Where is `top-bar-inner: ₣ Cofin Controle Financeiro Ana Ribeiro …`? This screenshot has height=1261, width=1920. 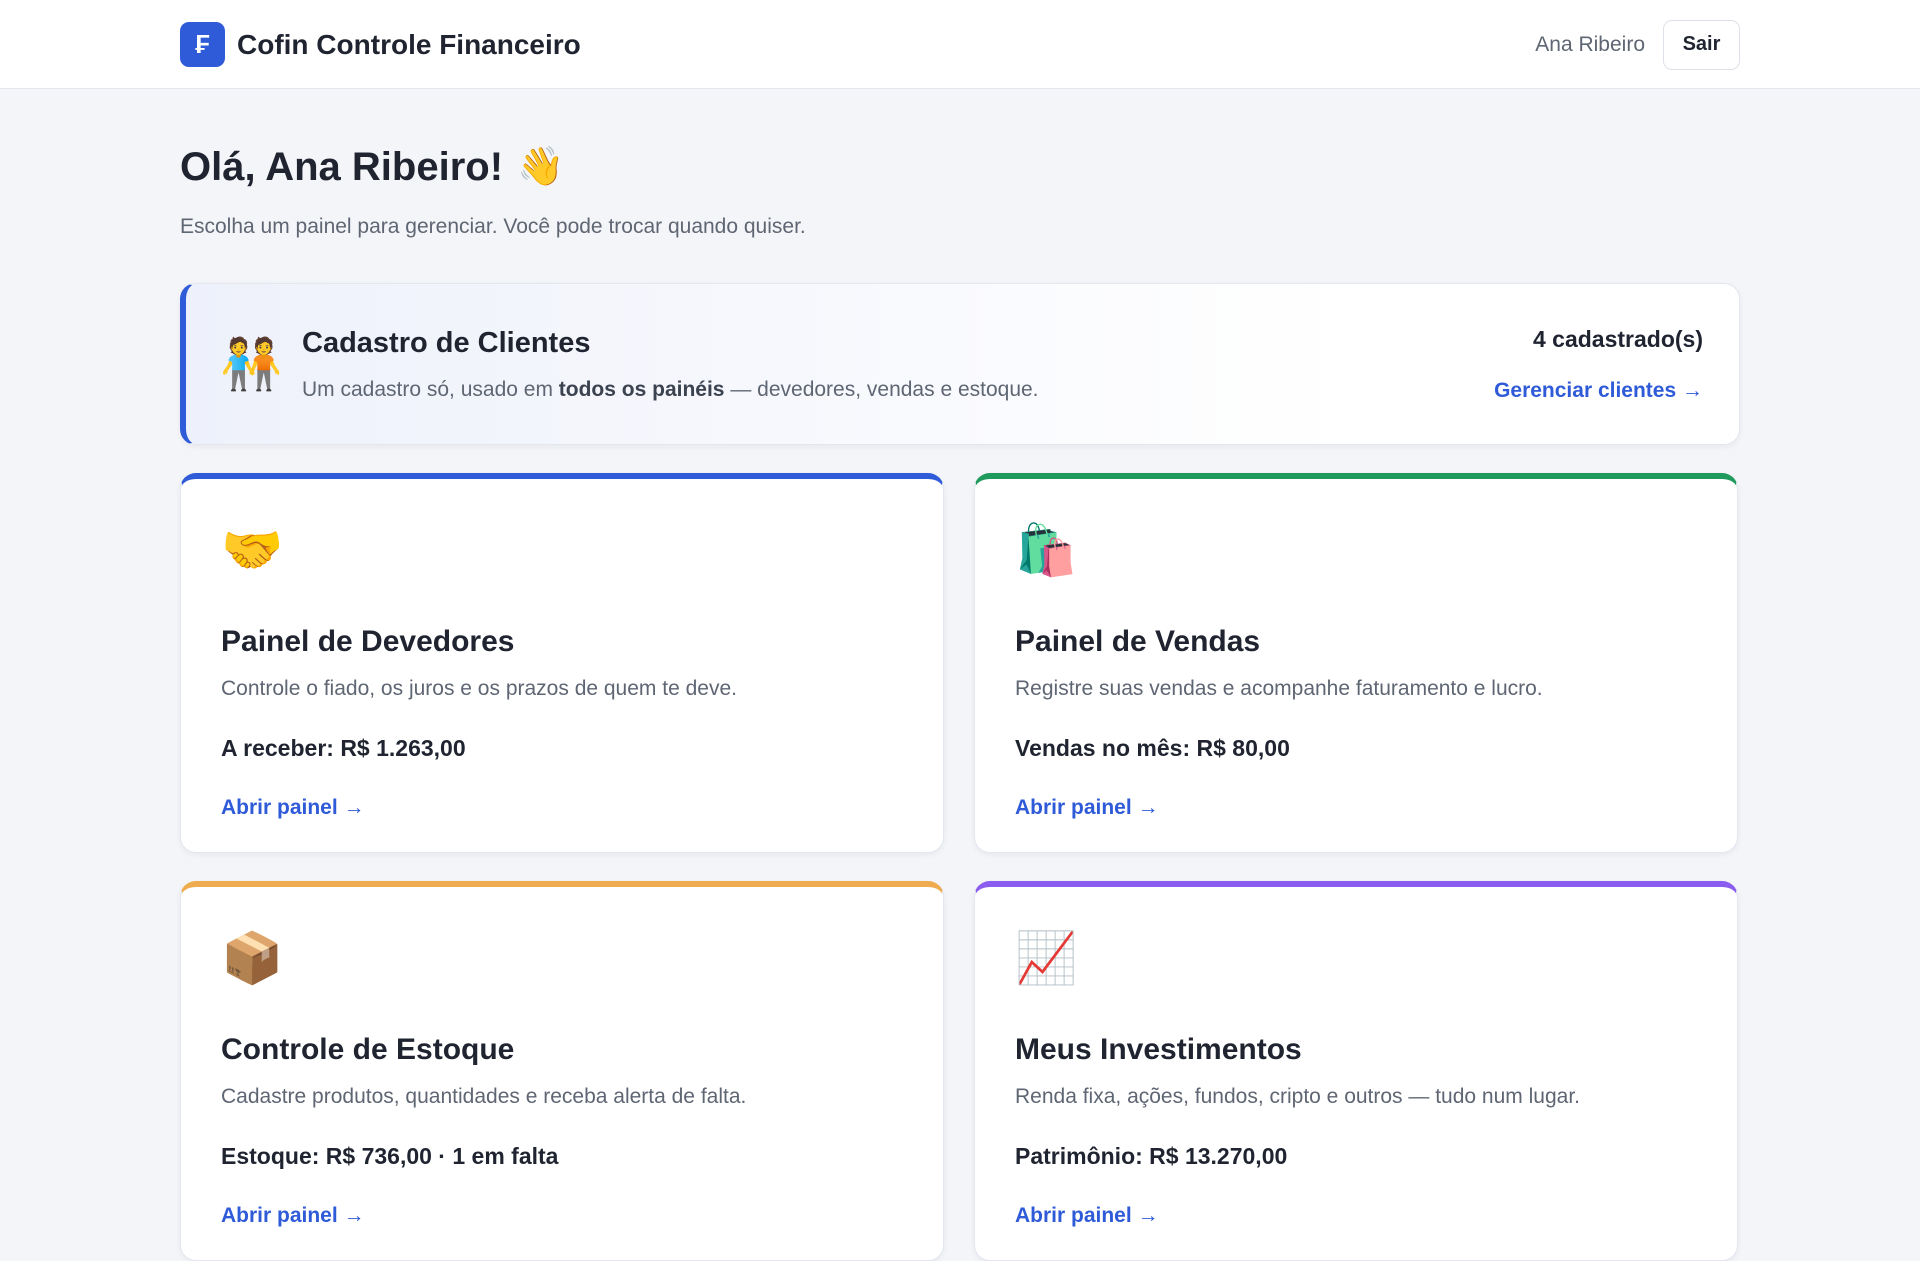
top-bar-inner: ₣ Cofin Controle Financeiro Ana Ribeiro … is located at coordinates (960, 44).